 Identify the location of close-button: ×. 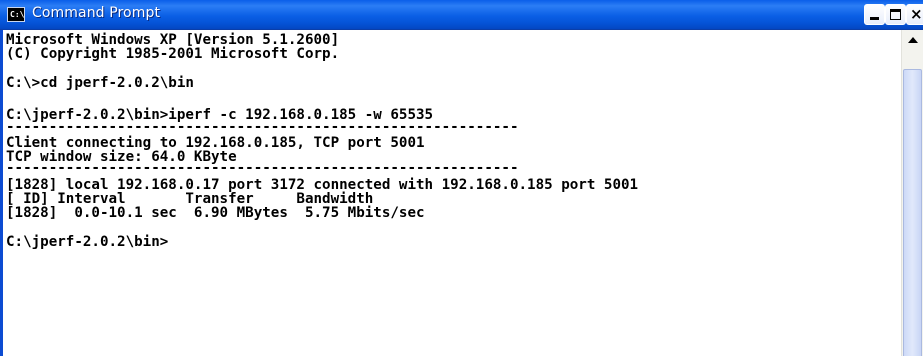
(914, 14).